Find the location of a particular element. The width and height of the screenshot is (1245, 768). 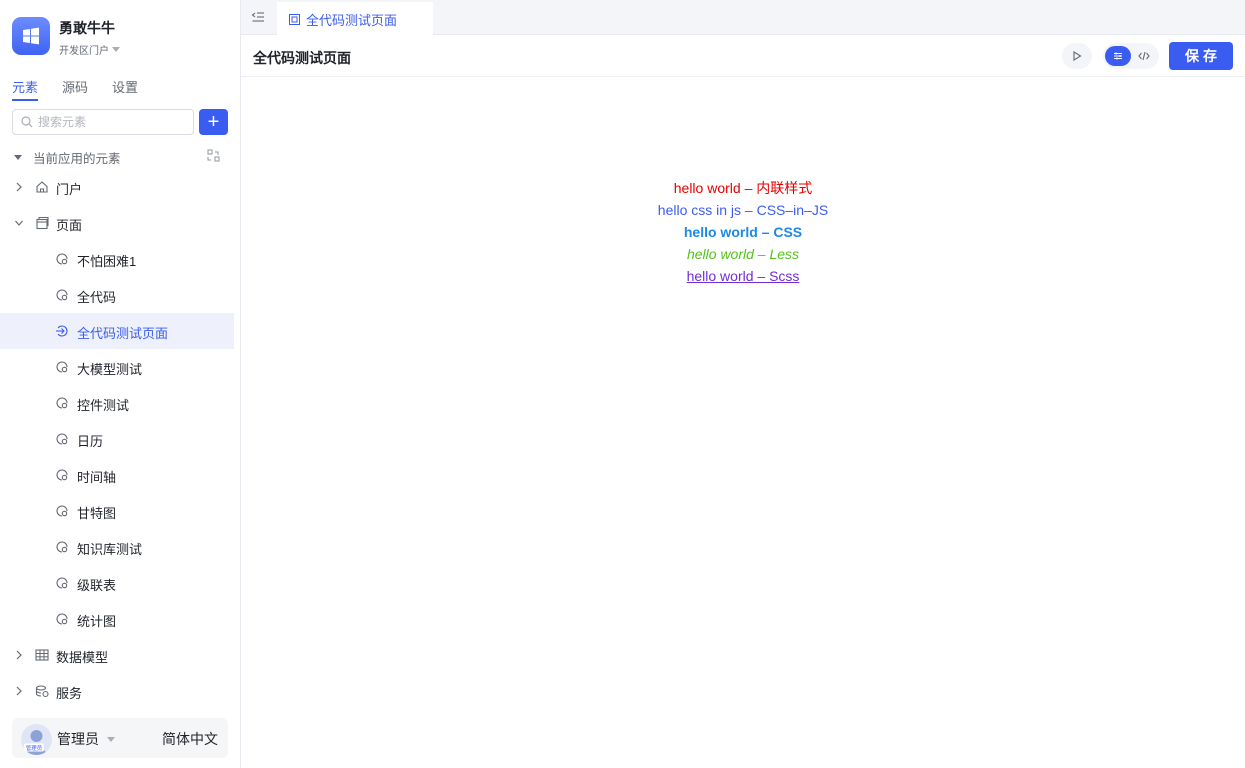

app-logo-icon is located at coordinates (31, 36).